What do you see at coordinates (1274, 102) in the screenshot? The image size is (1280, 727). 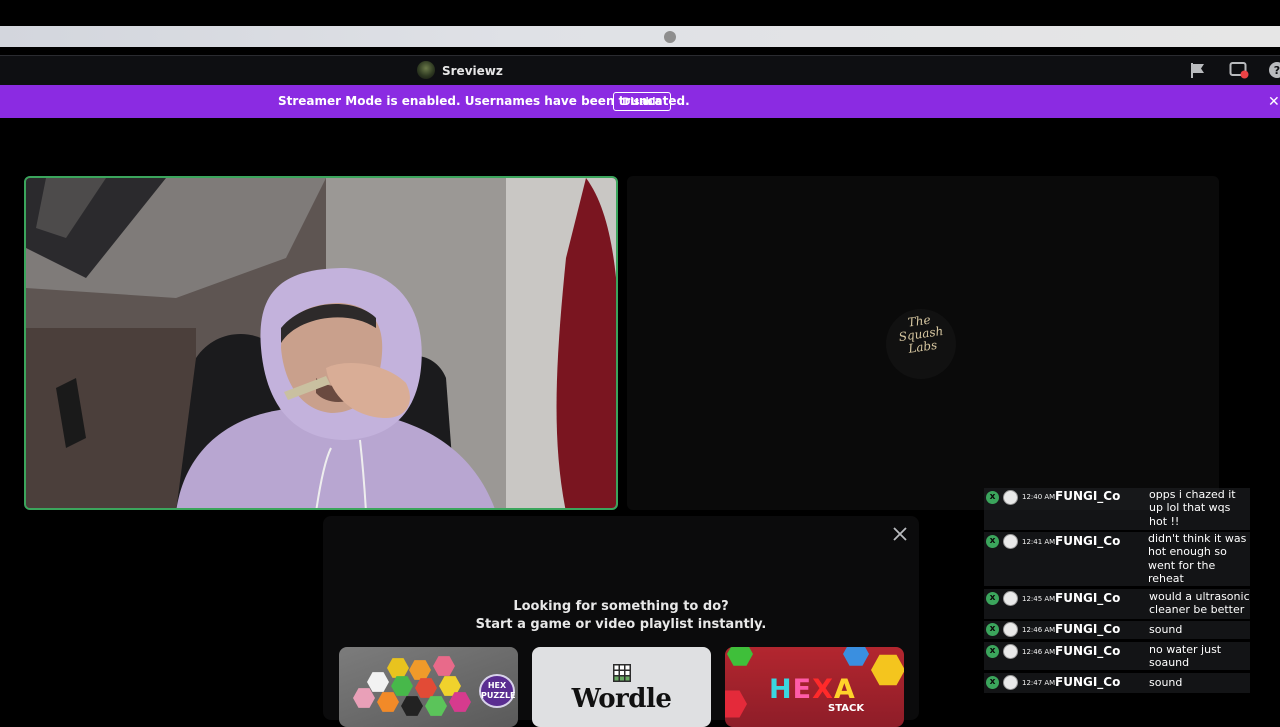 I see `close-icon: ✕` at bounding box center [1274, 102].